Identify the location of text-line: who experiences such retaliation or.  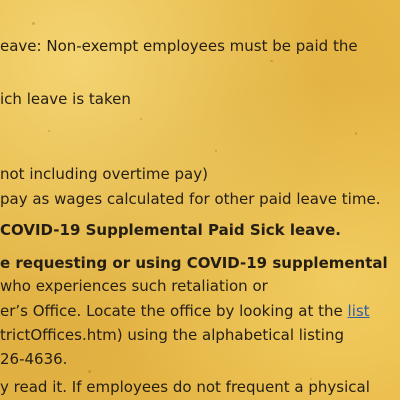
(134, 286).